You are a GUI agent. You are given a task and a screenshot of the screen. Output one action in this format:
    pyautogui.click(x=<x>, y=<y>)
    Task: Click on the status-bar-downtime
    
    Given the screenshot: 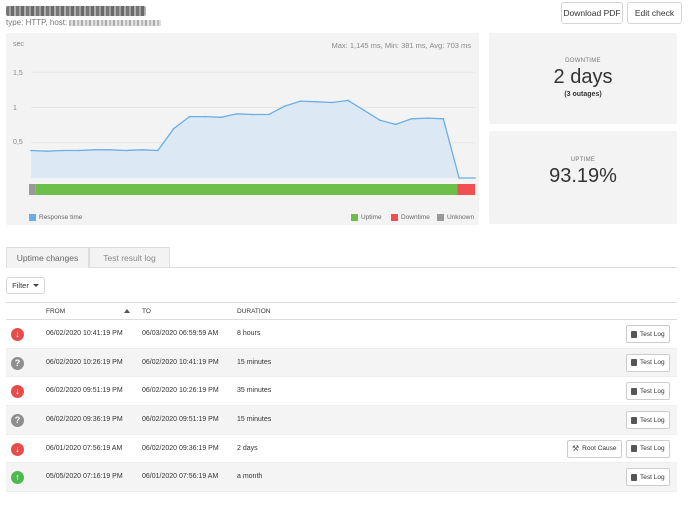 What is the action you would take?
    pyautogui.click(x=466, y=189)
    